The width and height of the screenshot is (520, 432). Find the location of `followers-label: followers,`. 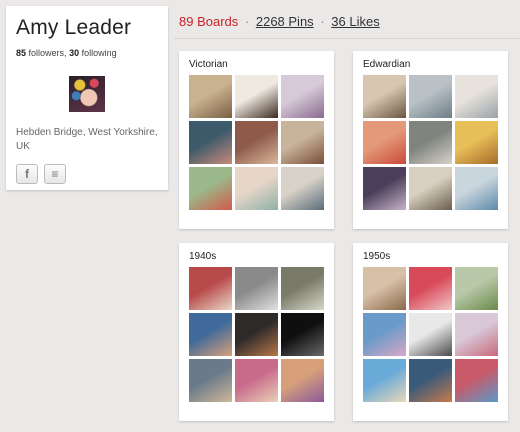

followers-label: followers, is located at coordinates (48, 53).